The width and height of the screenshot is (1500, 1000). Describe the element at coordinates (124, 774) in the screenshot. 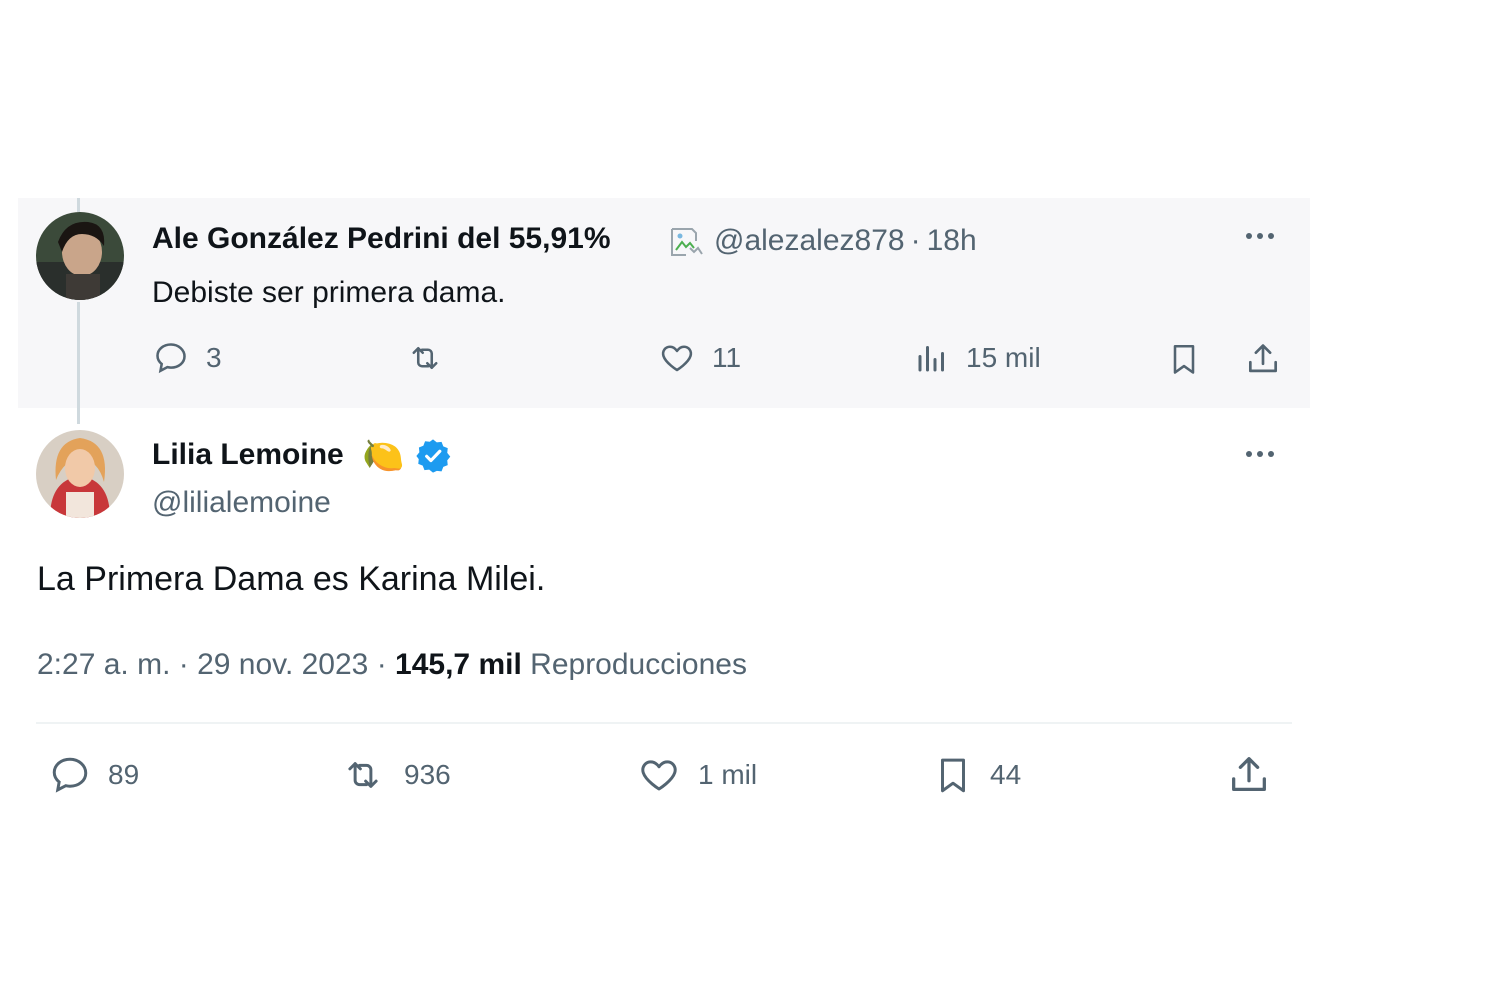

I see `main-reply-count: 89` at that location.